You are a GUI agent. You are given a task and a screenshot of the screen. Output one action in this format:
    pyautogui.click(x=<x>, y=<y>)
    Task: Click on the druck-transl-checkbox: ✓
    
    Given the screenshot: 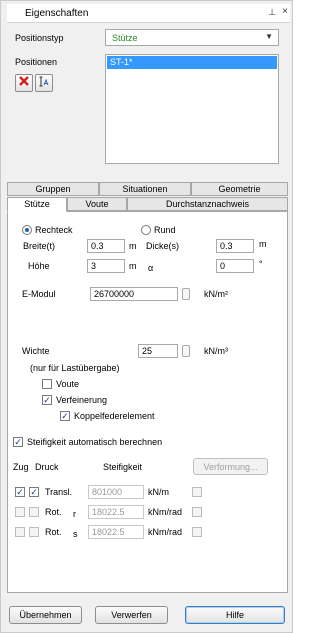 What is the action you would take?
    pyautogui.click(x=34, y=492)
    